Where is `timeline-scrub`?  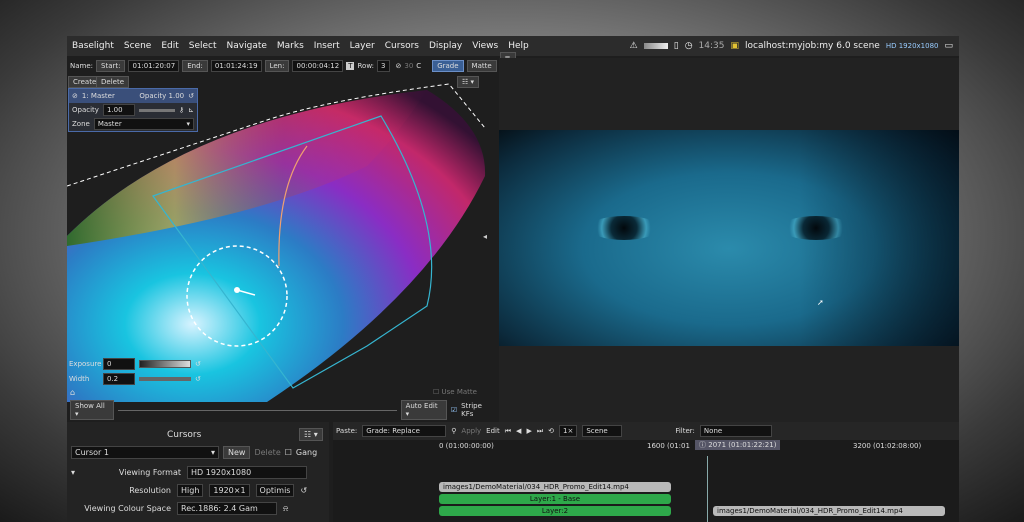 timeline-scrub is located at coordinates (257, 410).